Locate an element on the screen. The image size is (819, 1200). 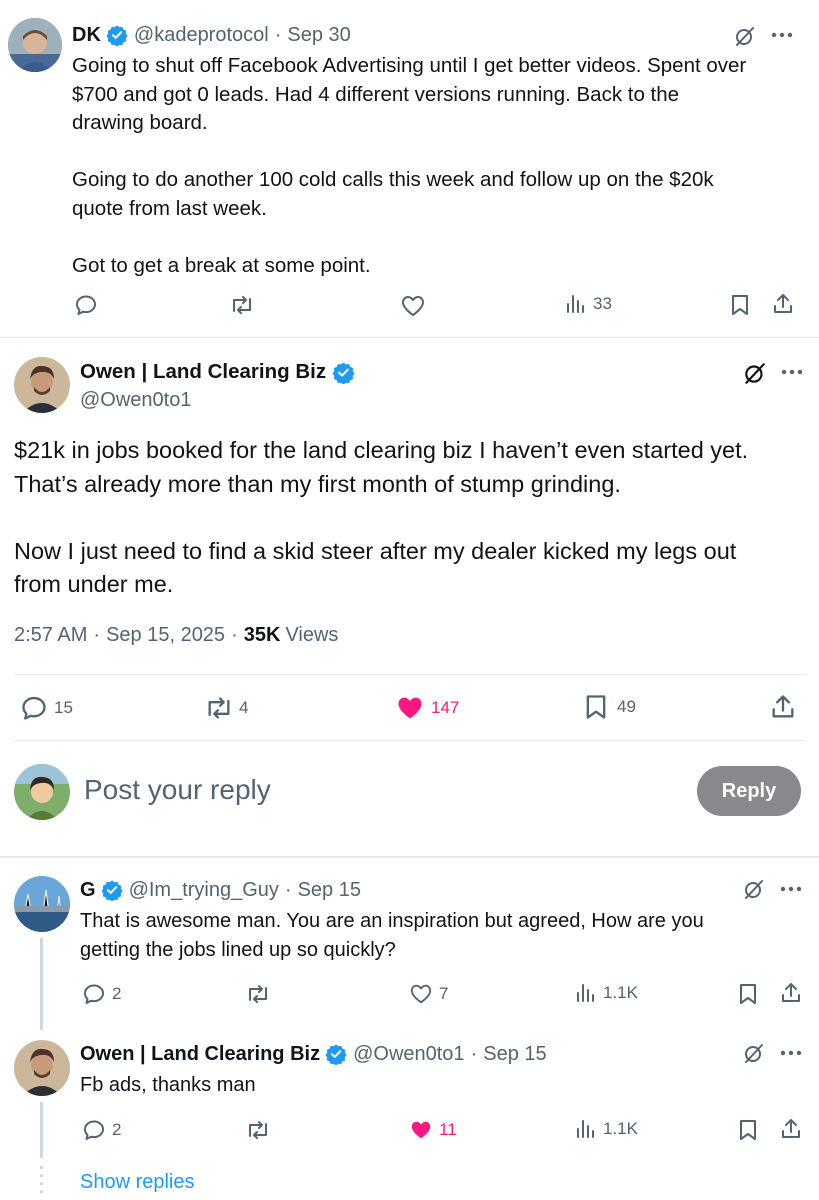
reply-count: 2 is located at coordinates (117, 1129).